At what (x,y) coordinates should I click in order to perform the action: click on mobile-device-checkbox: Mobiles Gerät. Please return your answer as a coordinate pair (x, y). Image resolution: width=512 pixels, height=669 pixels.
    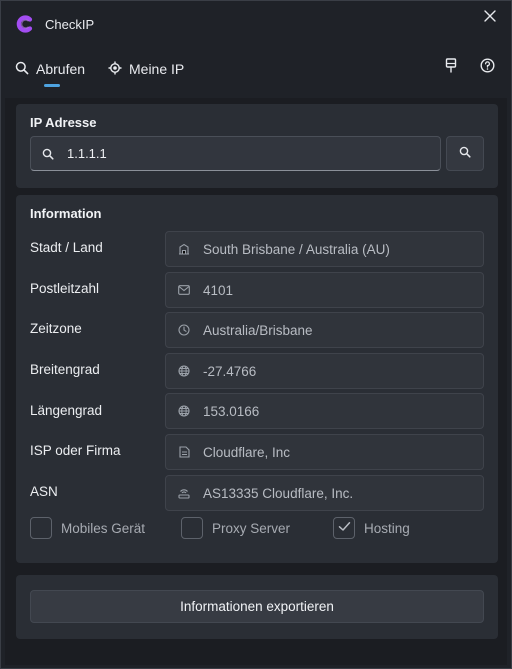
    Looking at the image, I should click on (87, 528).